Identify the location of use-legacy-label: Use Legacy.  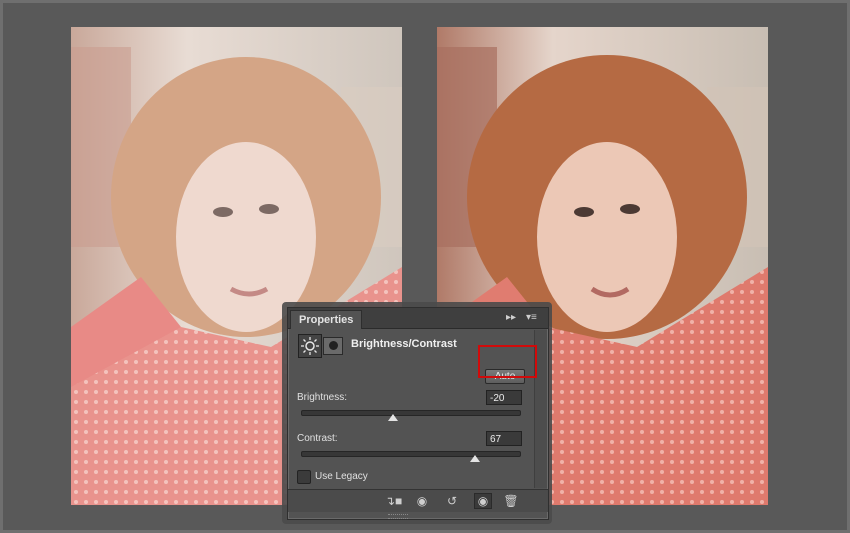
(341, 476).